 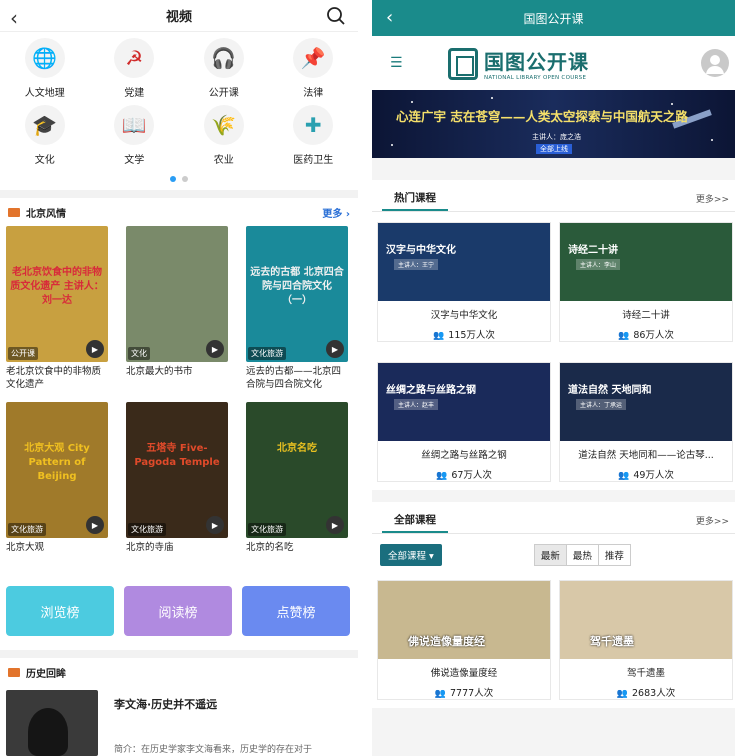 I want to click on search-icon, so click(x=336, y=16).